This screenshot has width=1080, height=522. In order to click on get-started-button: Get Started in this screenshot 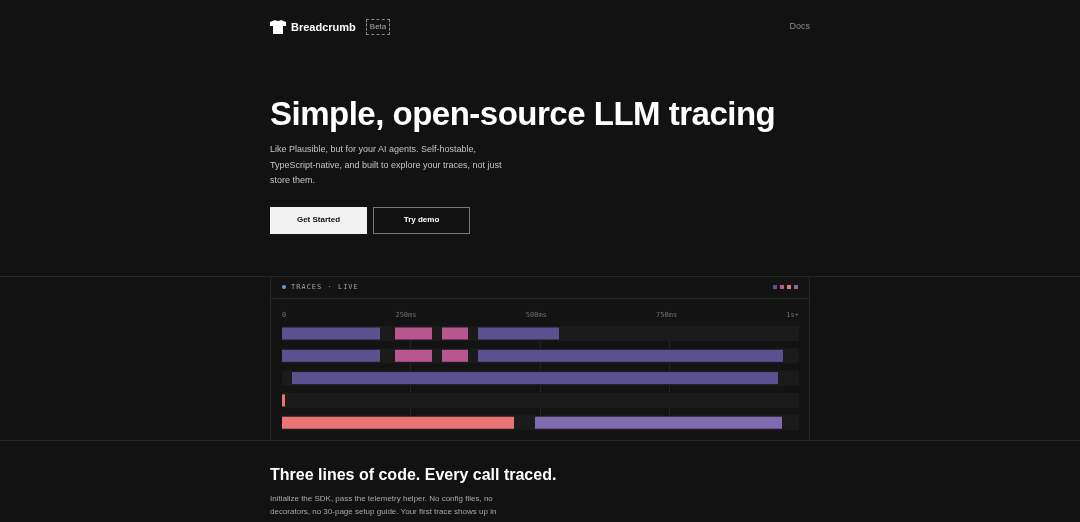, I will do `click(318, 220)`.